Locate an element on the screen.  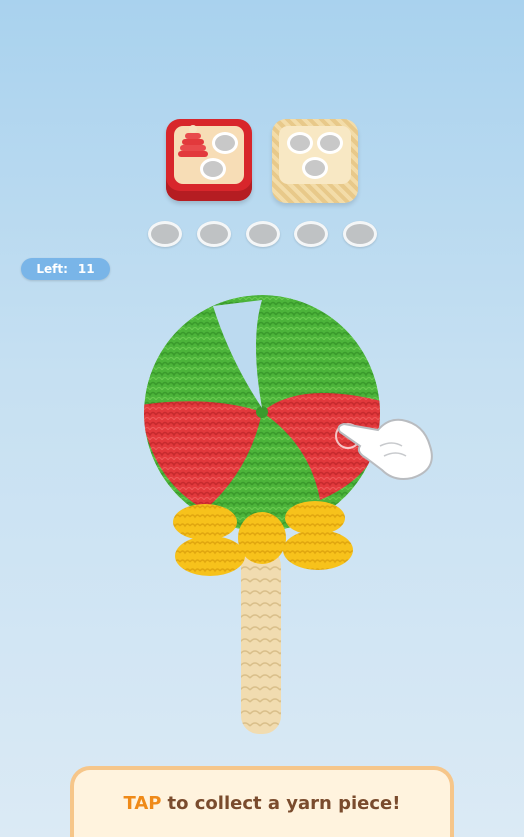
lollipop-head is located at coordinates (262, 413).